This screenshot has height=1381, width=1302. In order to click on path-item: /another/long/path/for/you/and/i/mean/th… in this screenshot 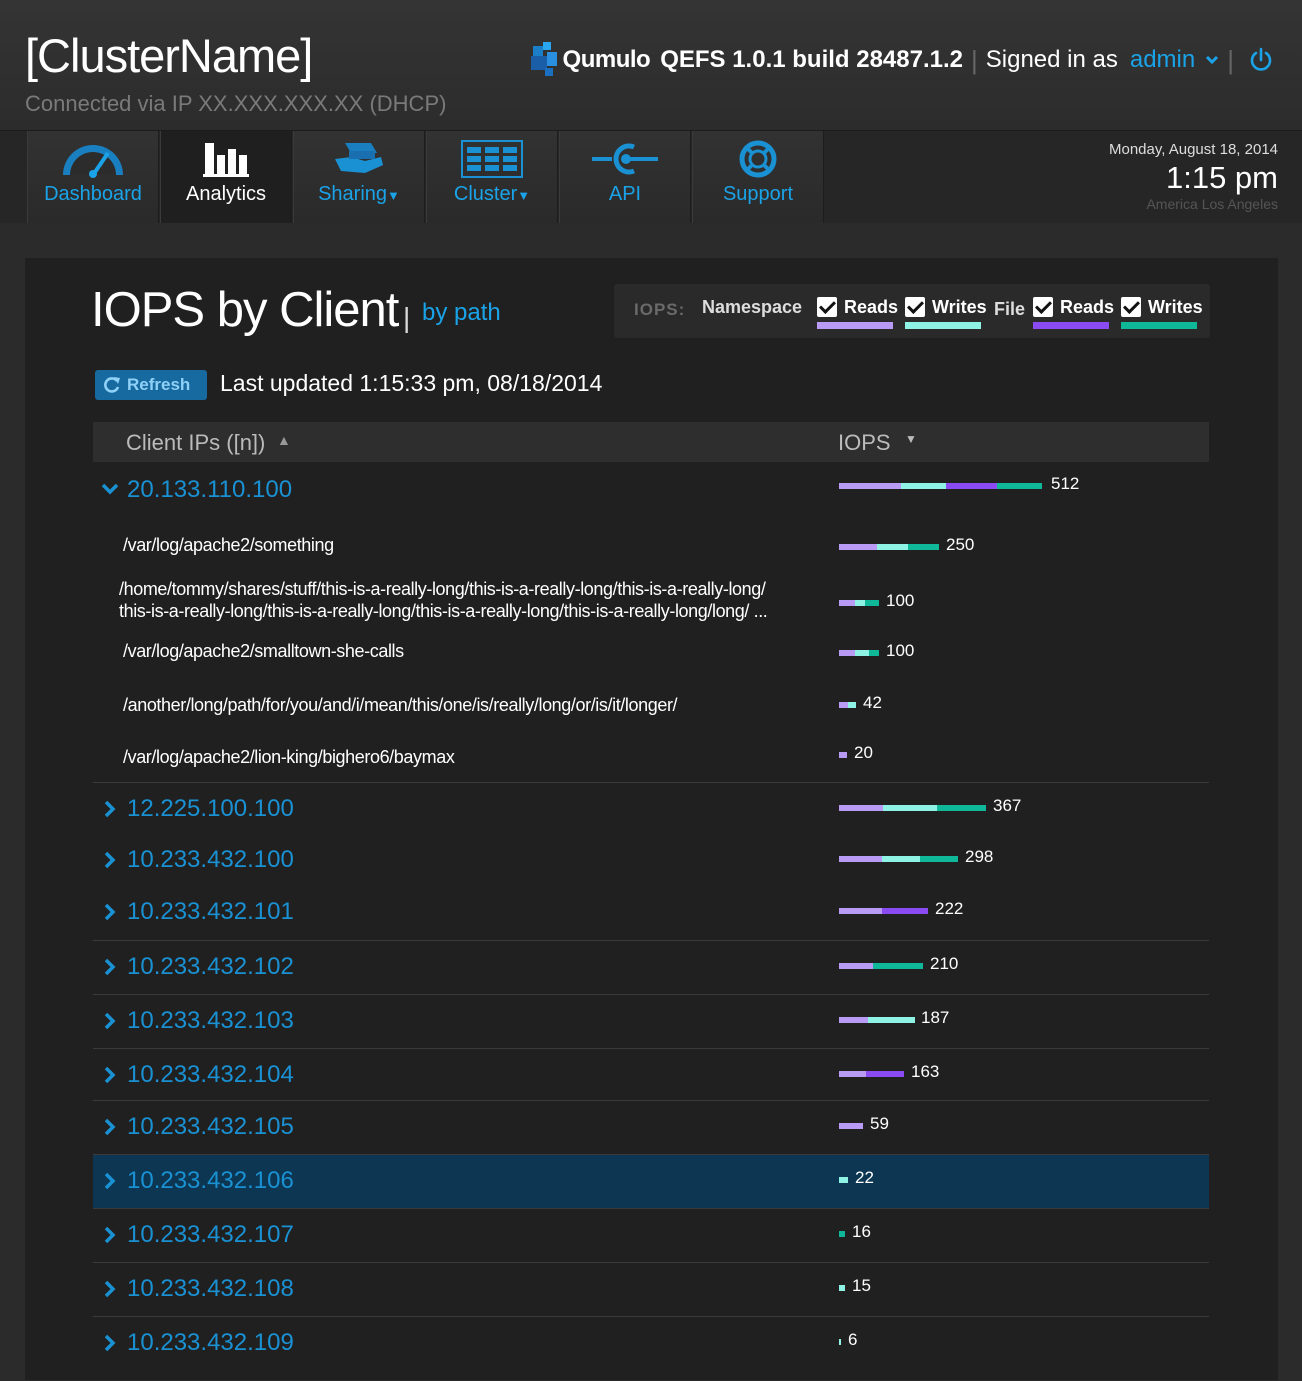, I will do `click(400, 705)`.